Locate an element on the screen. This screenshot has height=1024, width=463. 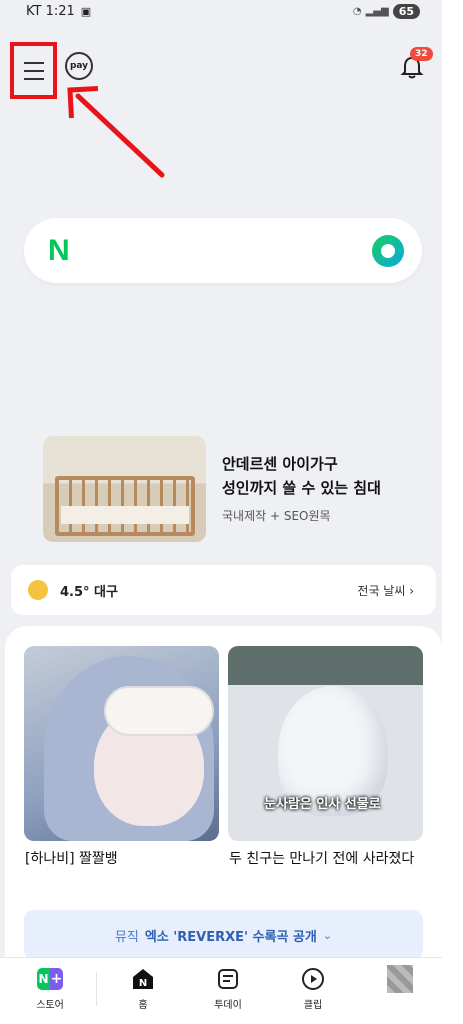
search-bar: N is located at coordinates (223, 250).